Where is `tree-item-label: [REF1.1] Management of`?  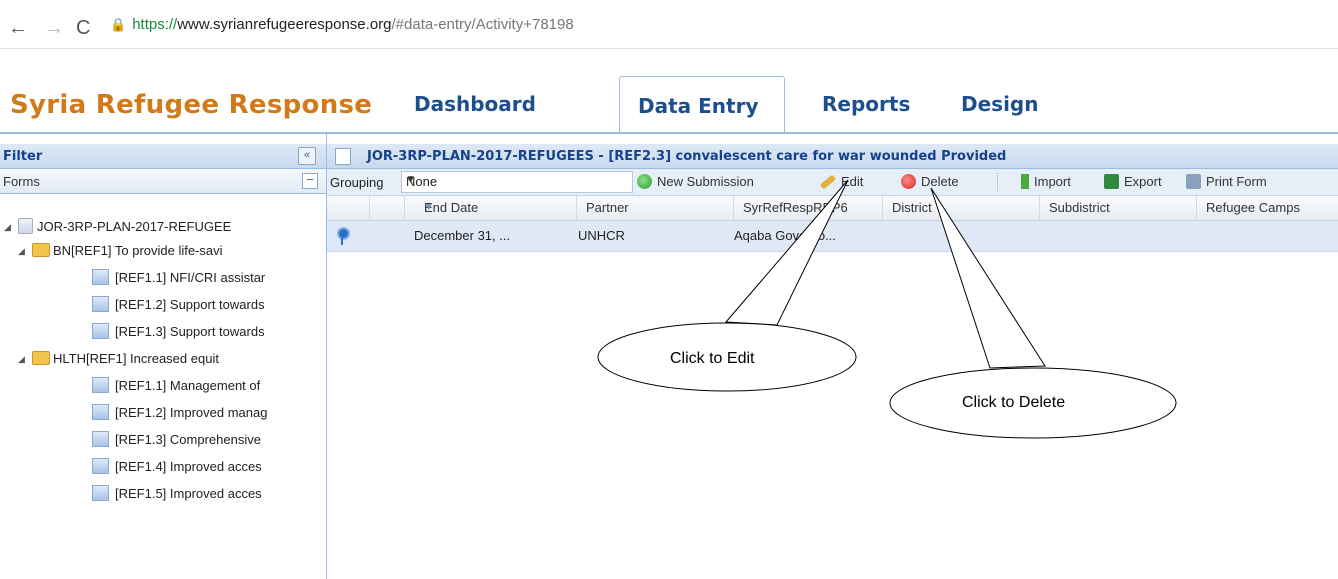
tree-item-label: [REF1.1] Management of is located at coordinates (188, 385).